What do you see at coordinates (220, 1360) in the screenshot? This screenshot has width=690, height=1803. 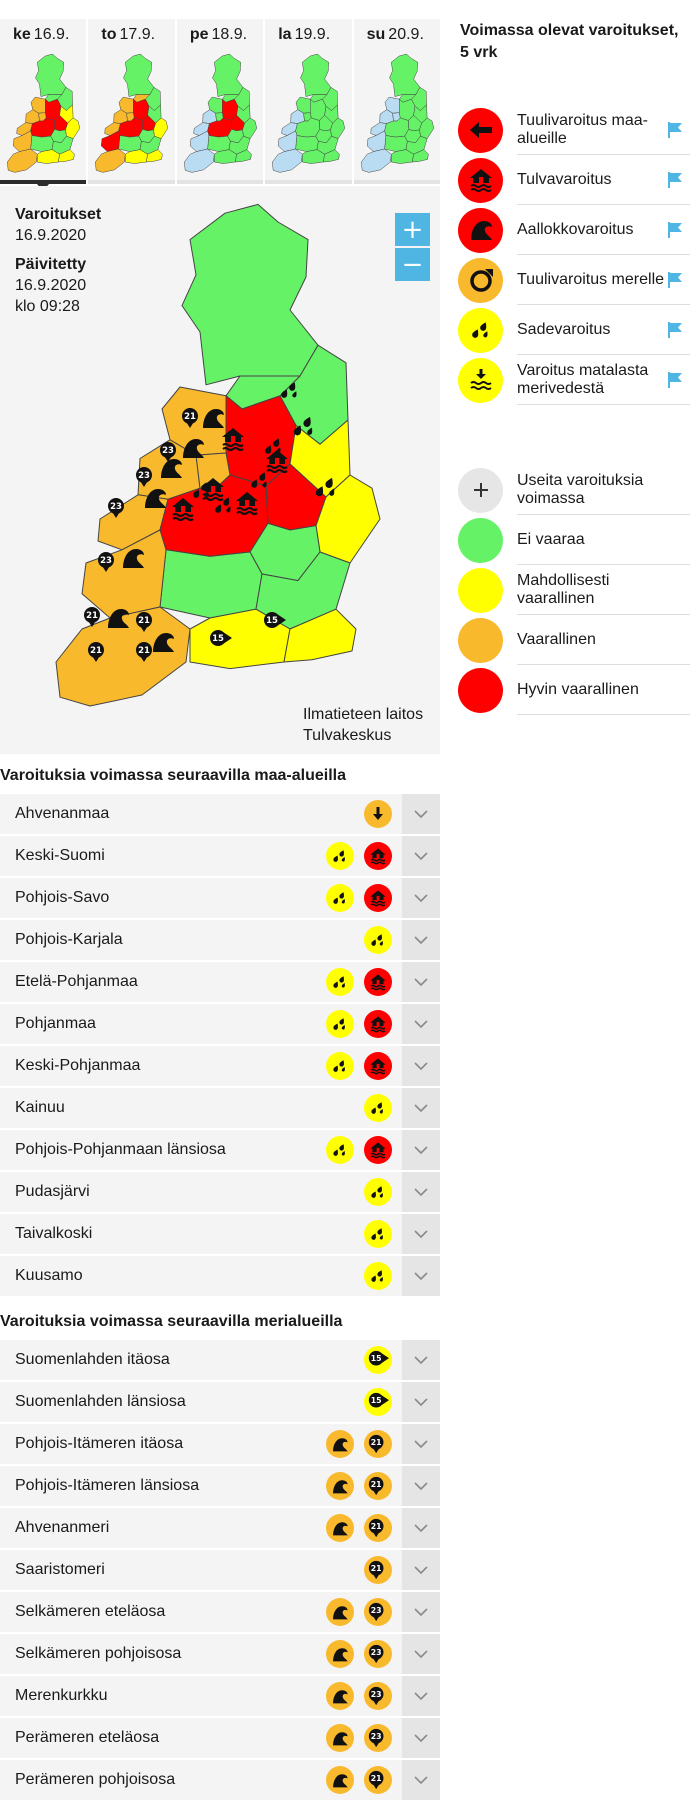 I see `sea-area-row: Suomenlahden itäosa 15` at bounding box center [220, 1360].